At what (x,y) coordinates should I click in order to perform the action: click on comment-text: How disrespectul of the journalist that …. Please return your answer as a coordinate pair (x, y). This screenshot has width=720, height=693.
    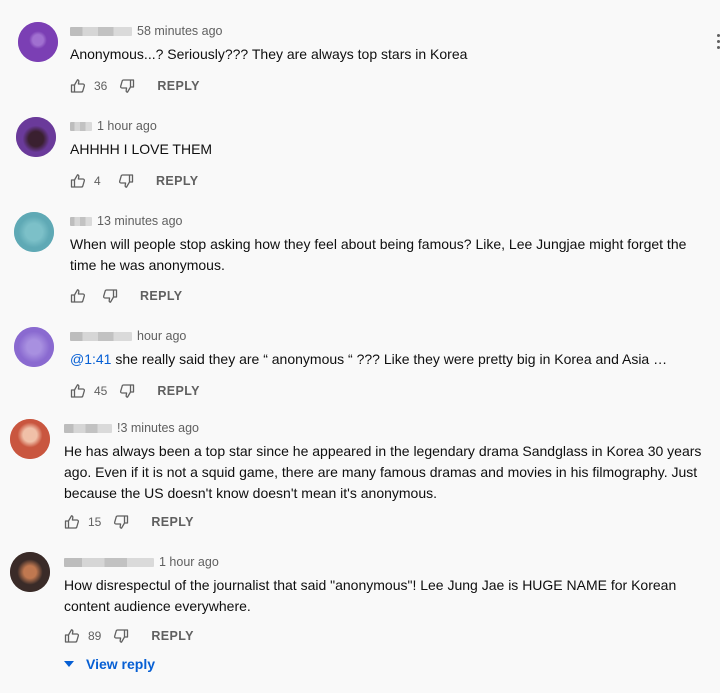
    Looking at the image, I should click on (370, 595).